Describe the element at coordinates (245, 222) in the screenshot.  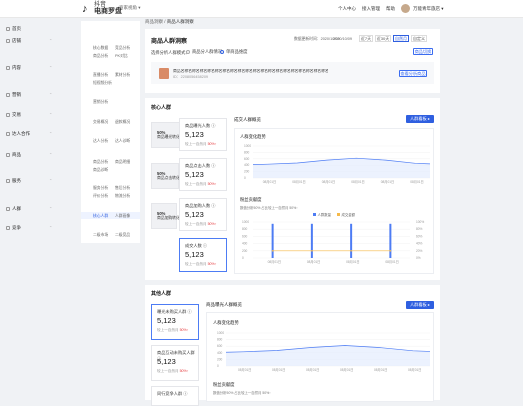
I see `combo-y-tick: 1000` at that location.